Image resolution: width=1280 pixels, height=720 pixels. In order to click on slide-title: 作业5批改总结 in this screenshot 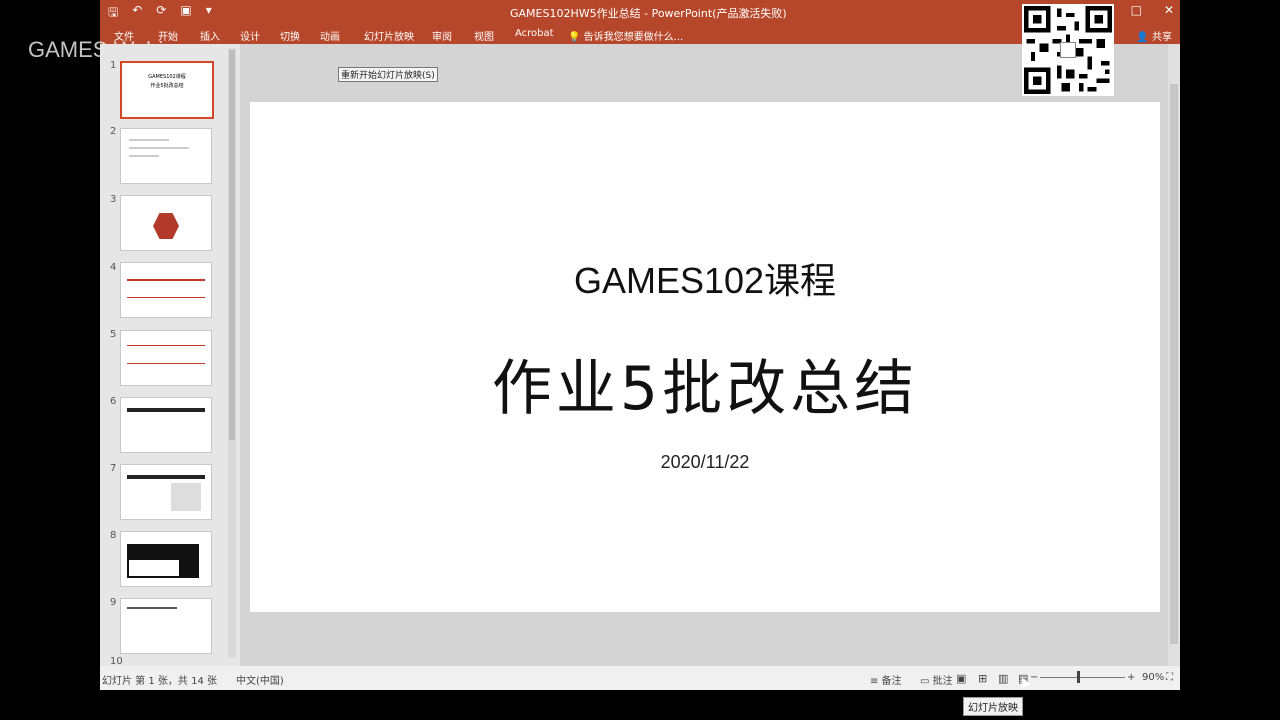, I will do `click(705, 383)`.